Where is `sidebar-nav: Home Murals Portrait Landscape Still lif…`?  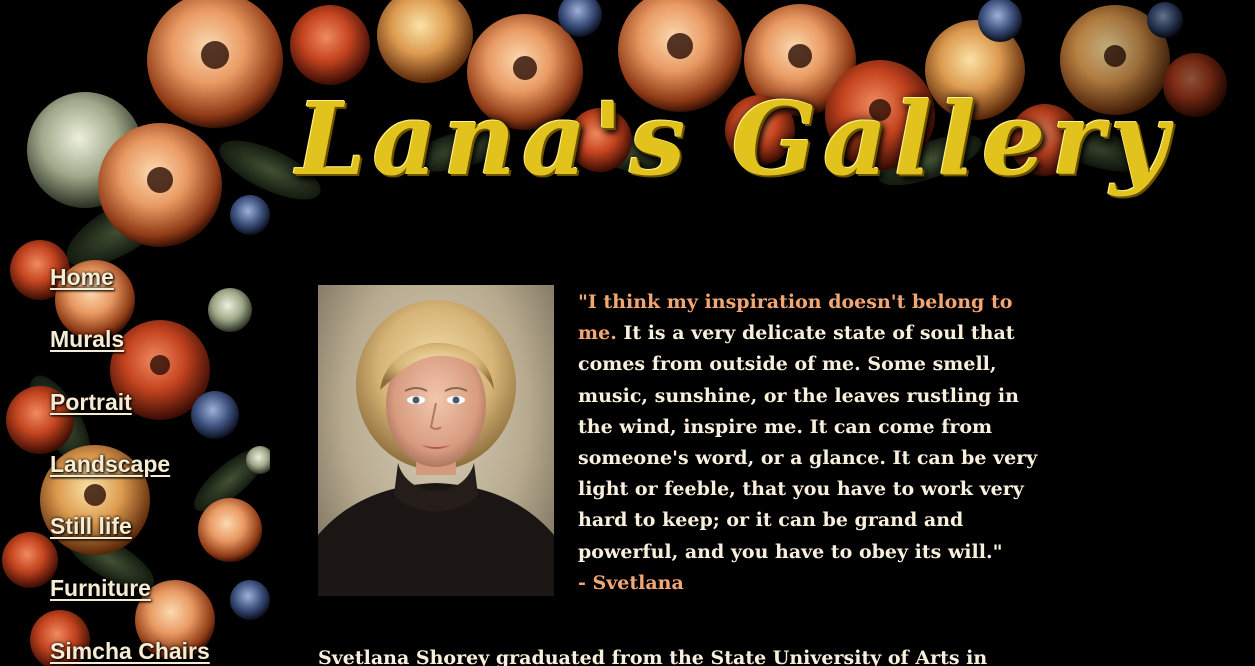 sidebar-nav: Home Murals Portrait Landscape Still lif… is located at coordinates (130, 464).